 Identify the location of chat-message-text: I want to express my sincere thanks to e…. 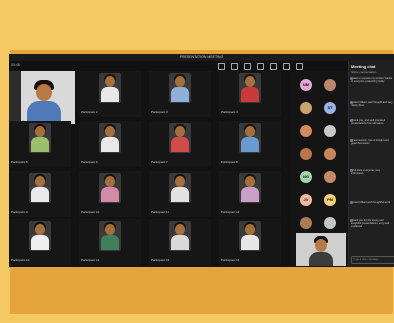
(372, 80).